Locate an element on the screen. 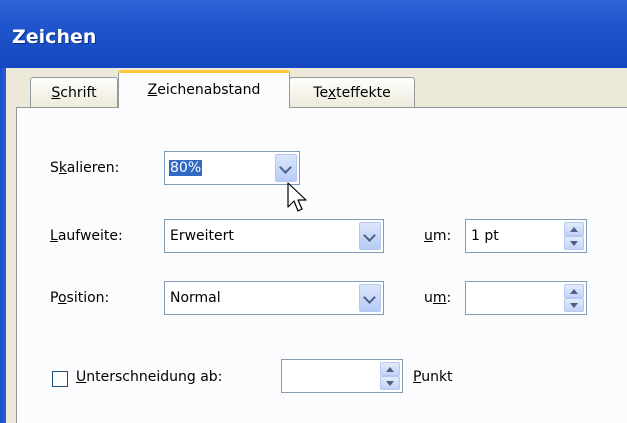 The width and height of the screenshot is (627, 423). unterschneidung-checkbox is located at coordinates (60, 379).